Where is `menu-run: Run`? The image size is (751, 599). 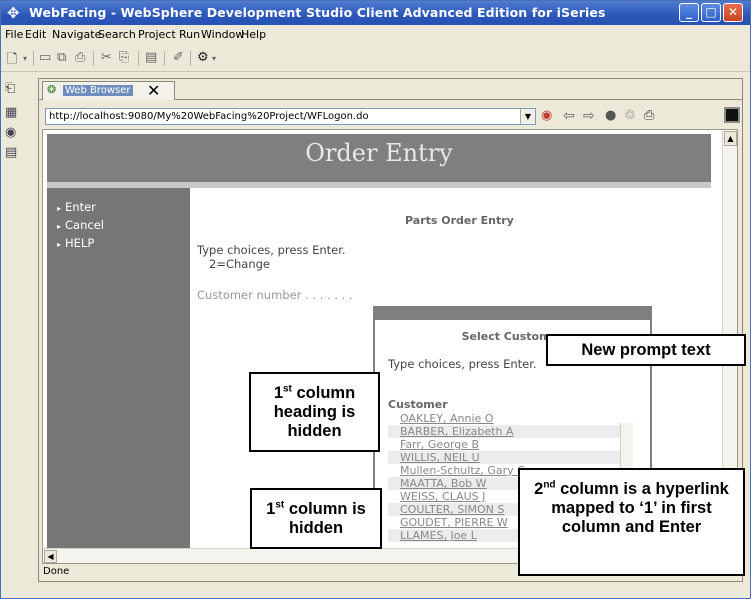
menu-run: Run is located at coordinates (189, 34).